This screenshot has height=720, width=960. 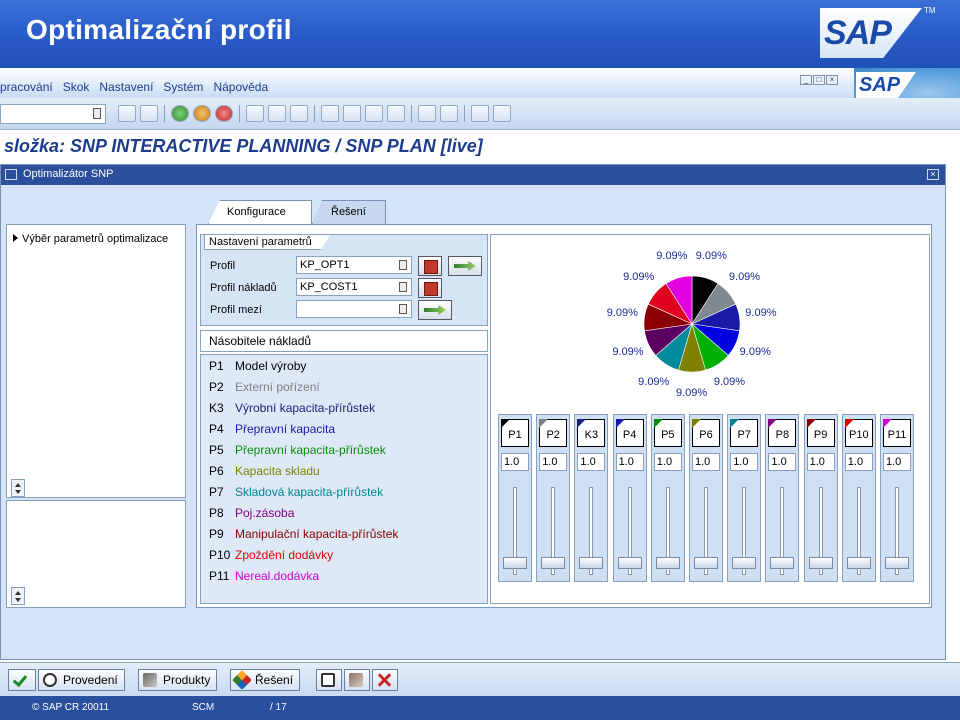 I want to click on slider-p7: P7 1.0, so click(x=744, y=498).